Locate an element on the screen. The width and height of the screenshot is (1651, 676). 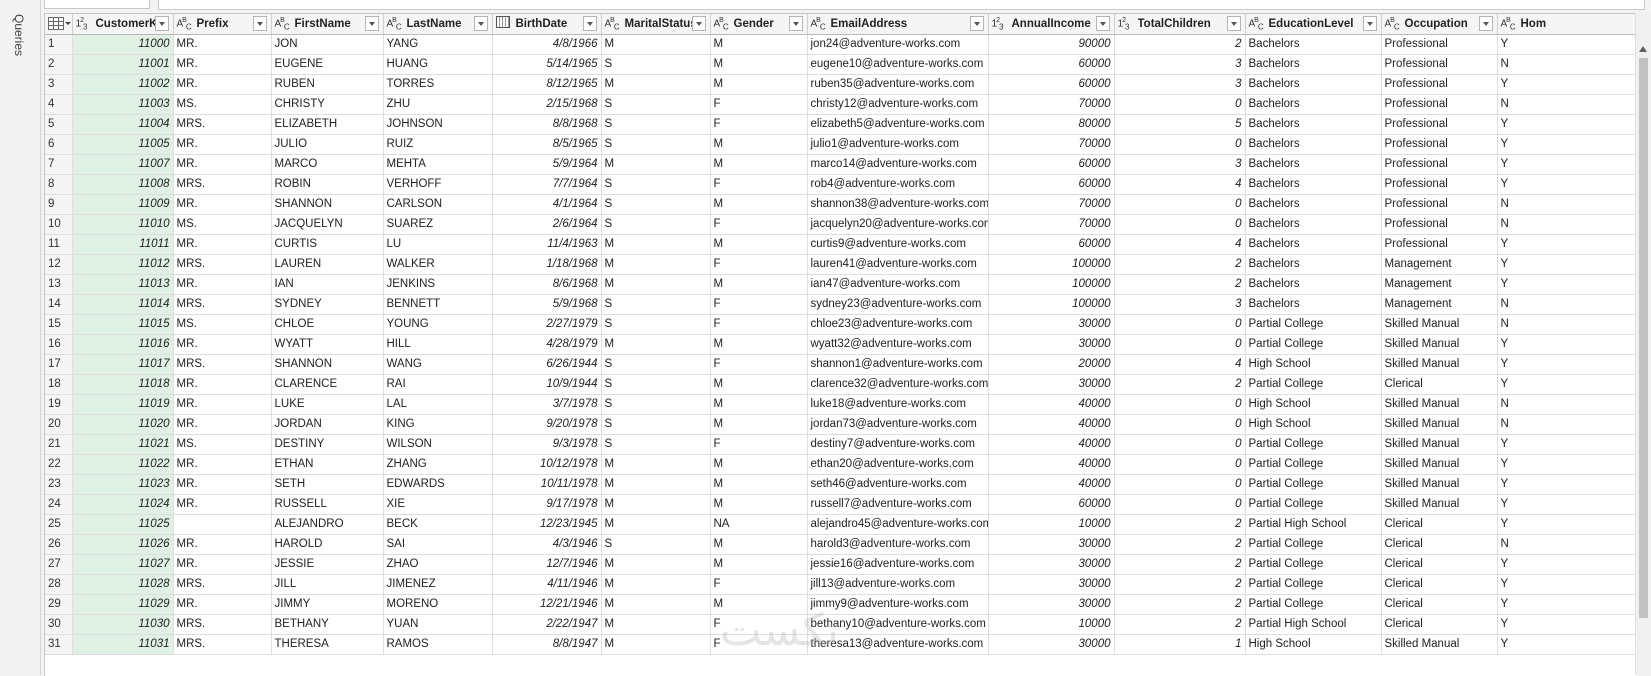
email-cell: ethan20@adventure-works.com is located at coordinates (898, 464).